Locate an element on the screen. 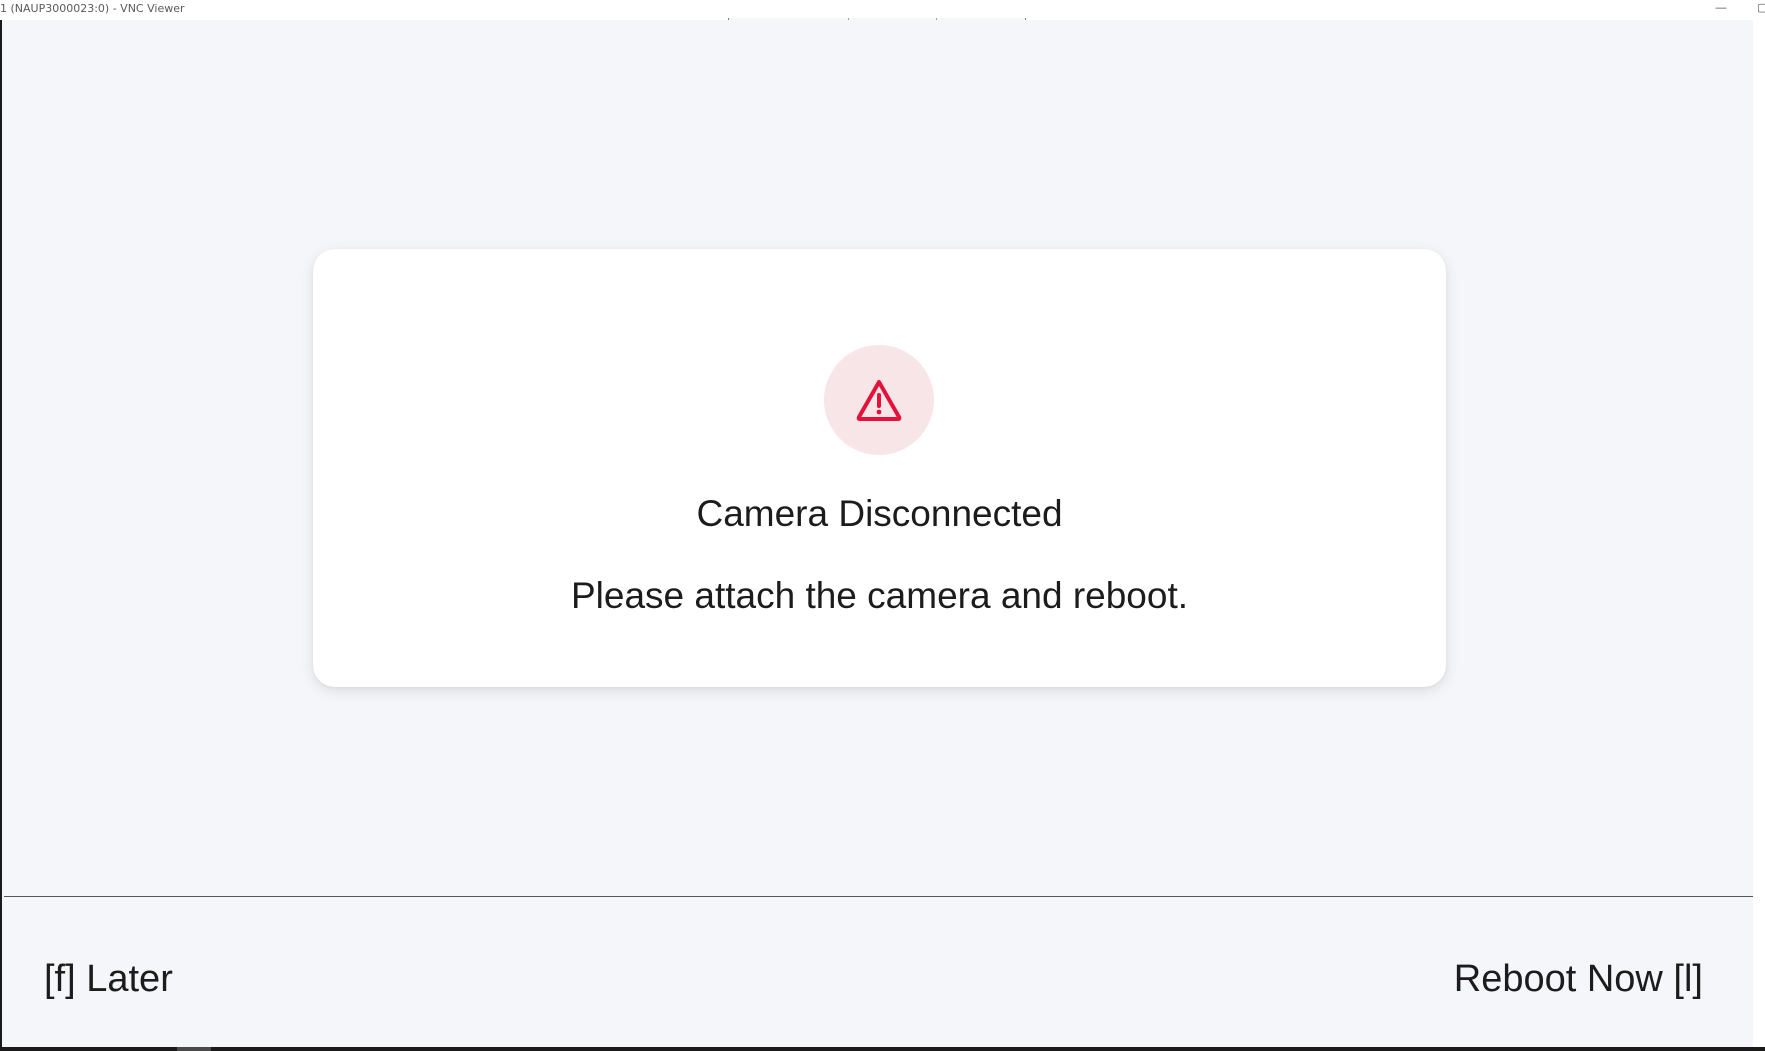 The height and width of the screenshot is (1051, 1765). dialog-title: Camera Disconnected is located at coordinates (879, 513).